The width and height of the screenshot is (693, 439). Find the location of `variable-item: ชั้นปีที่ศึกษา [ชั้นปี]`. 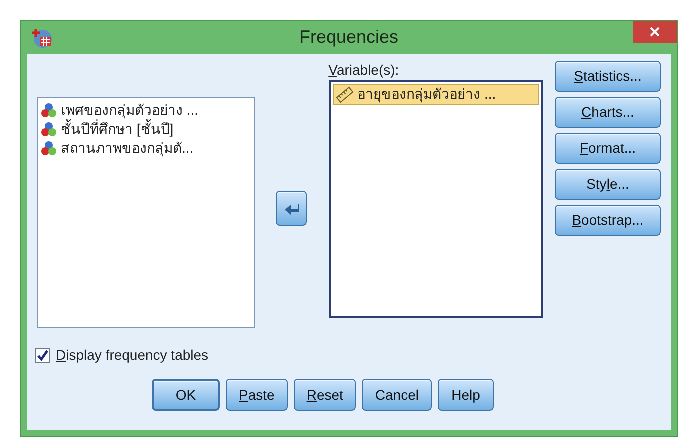

variable-item: ชั้นปีที่ศึกษา [ชั้นปี] is located at coordinates (146, 129).